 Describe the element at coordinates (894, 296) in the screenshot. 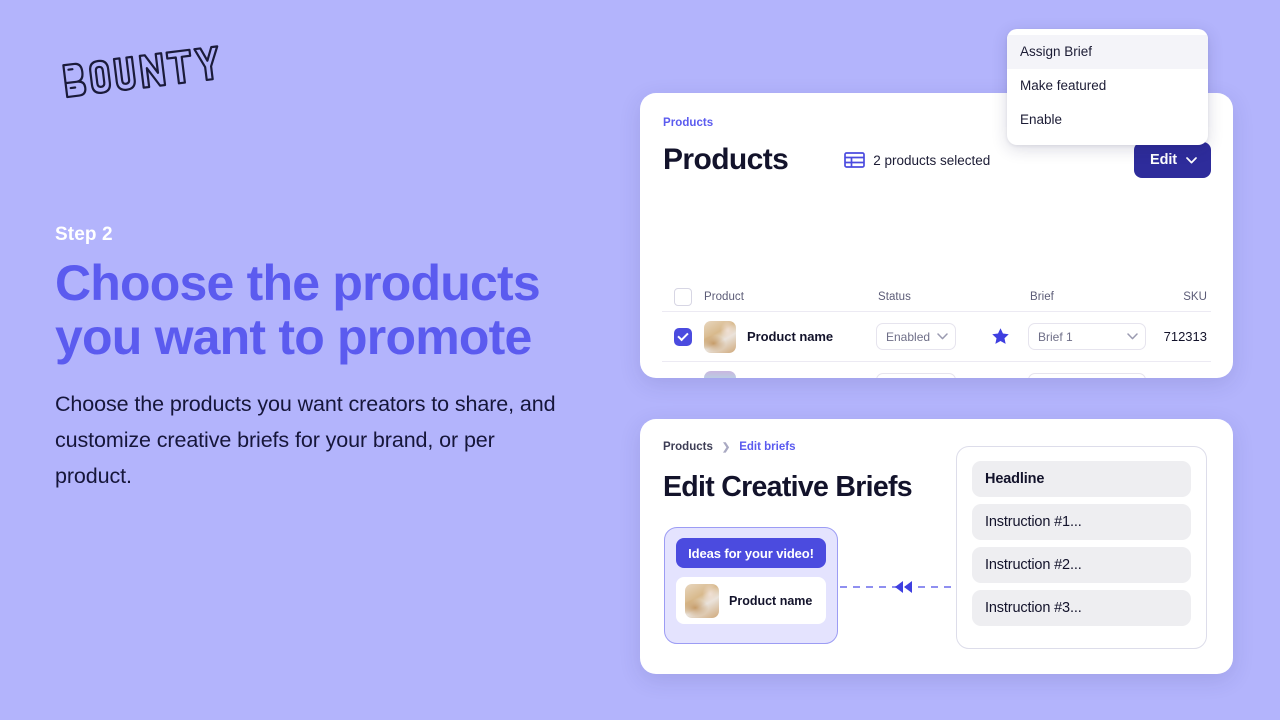

I see `column-header-status: Status` at that location.